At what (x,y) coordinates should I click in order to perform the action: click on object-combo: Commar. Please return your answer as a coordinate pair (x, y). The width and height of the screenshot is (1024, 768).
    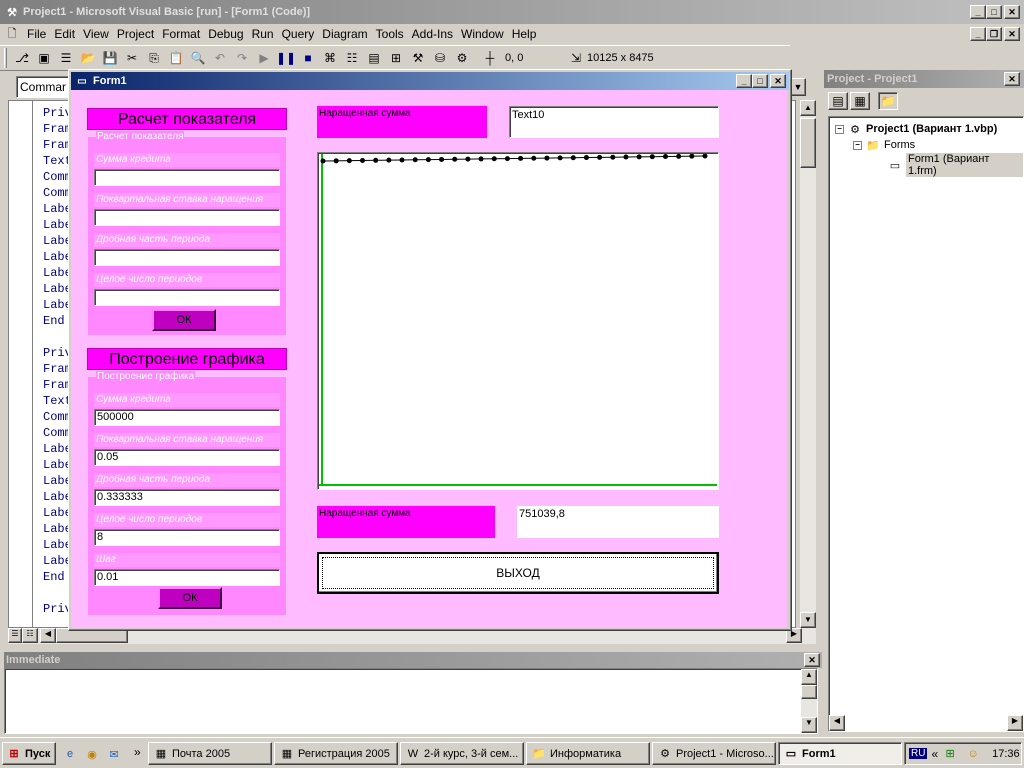
    Looking at the image, I should click on (44, 87).